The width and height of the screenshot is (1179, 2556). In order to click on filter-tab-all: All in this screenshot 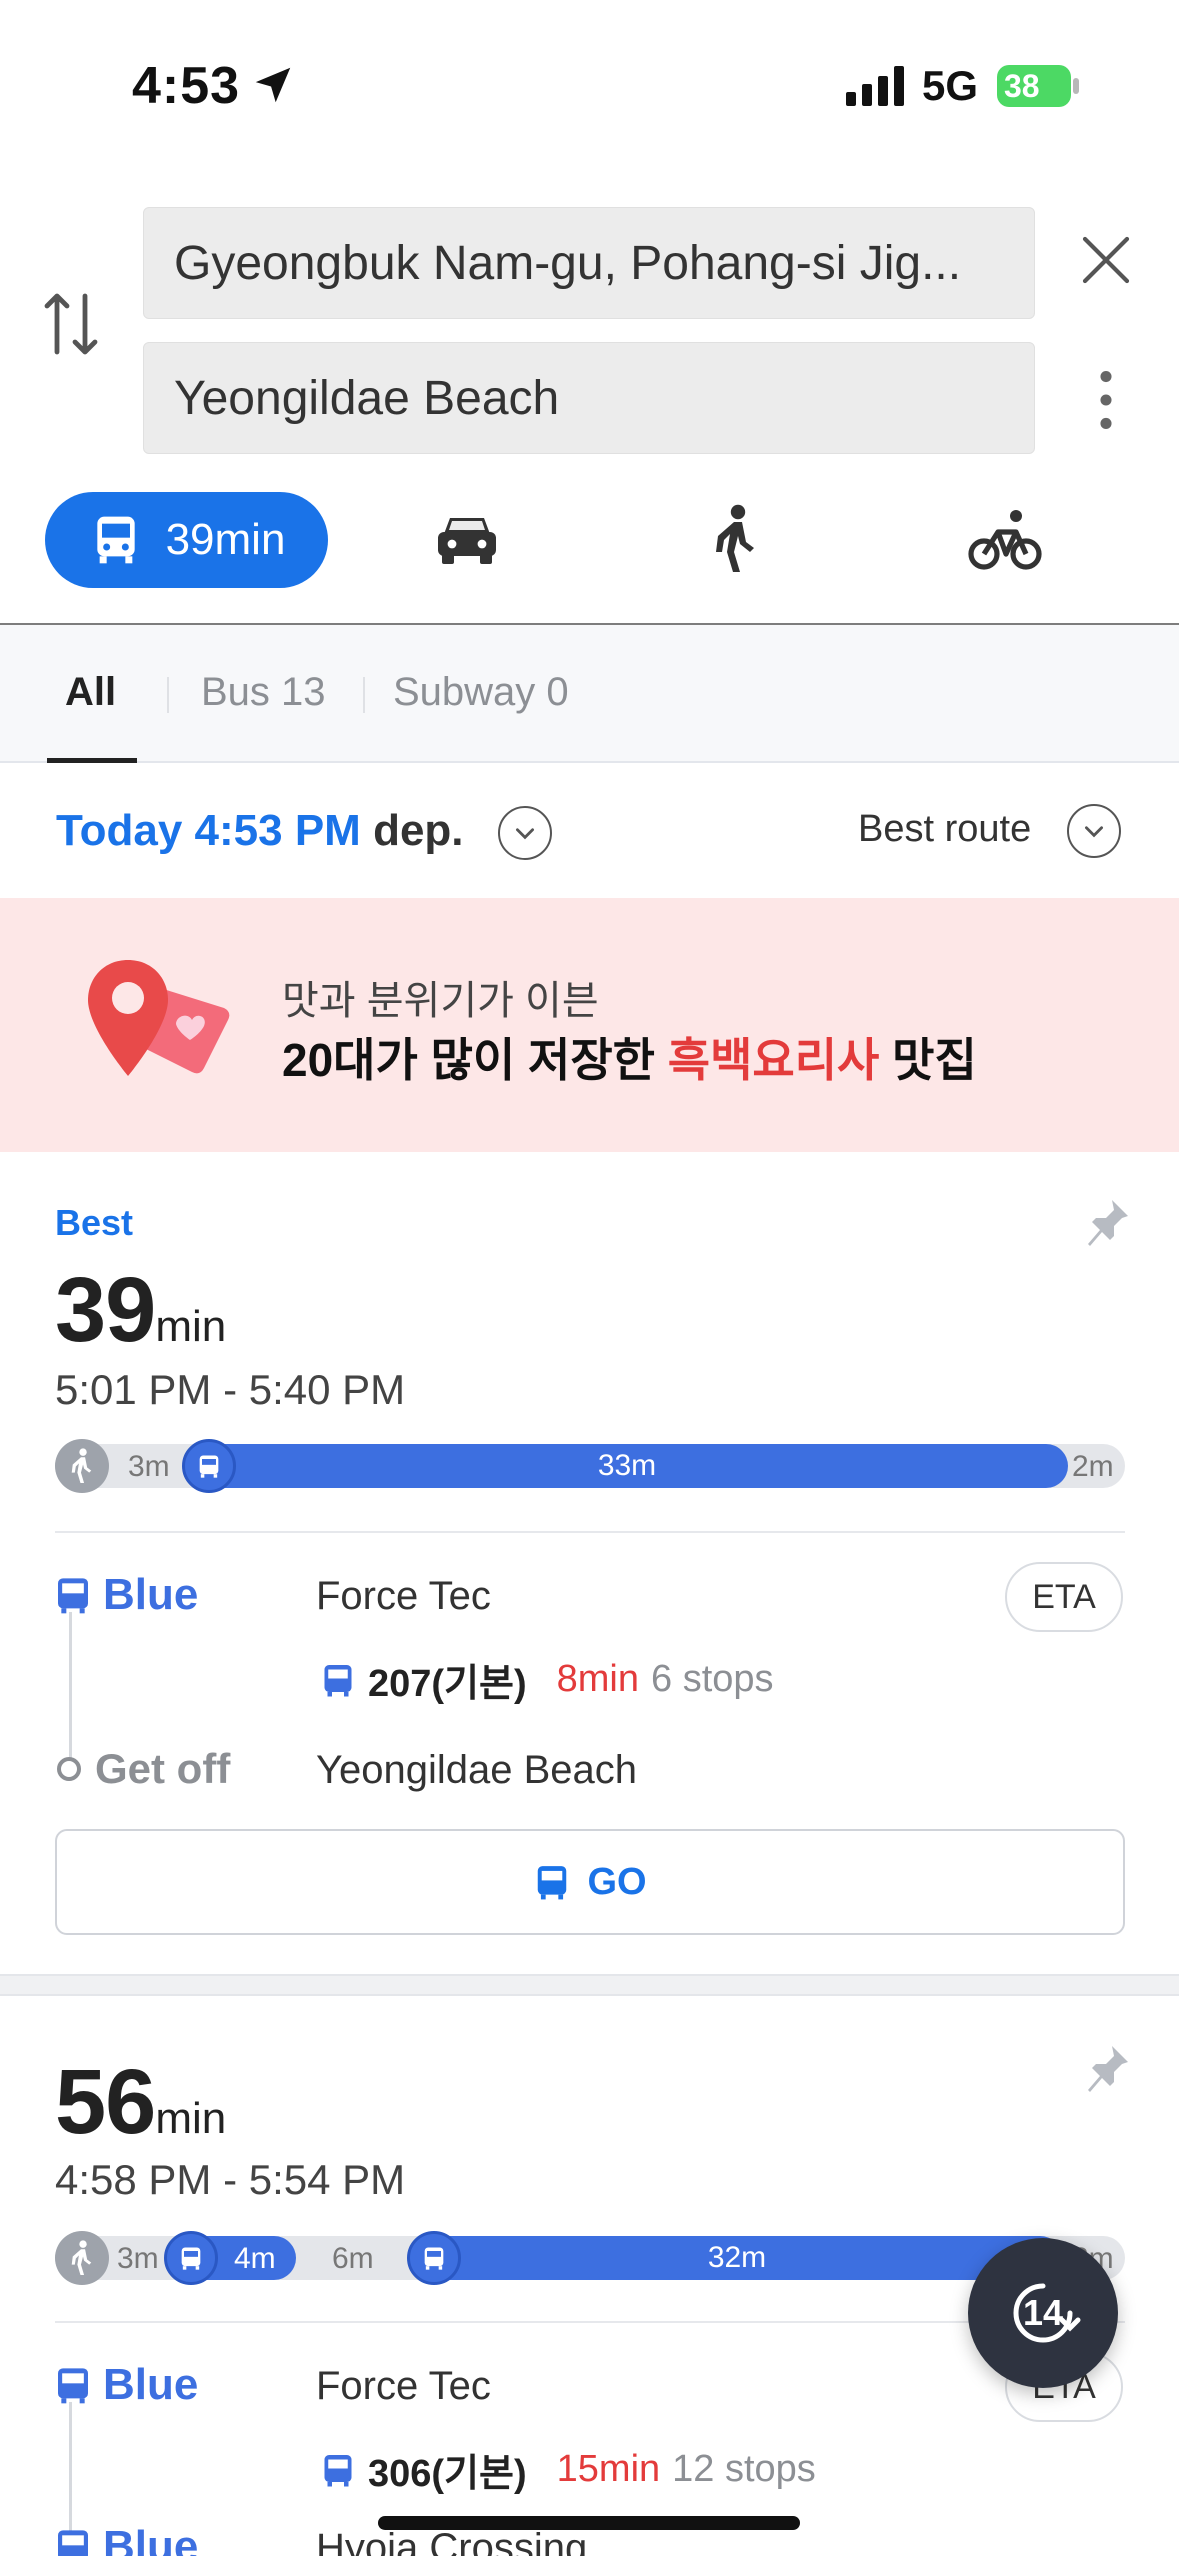, I will do `click(90, 692)`.